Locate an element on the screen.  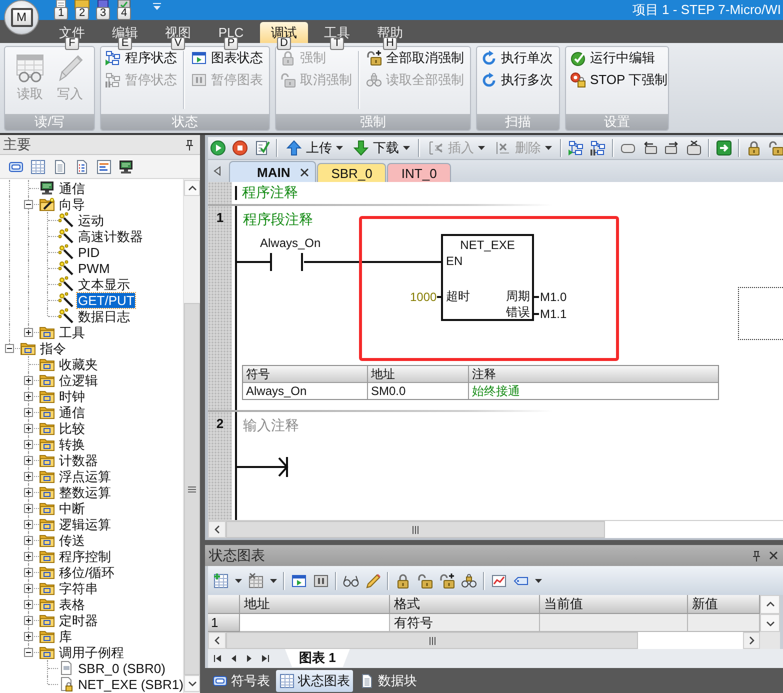
tree-item: 库 is located at coordinates (65, 636).